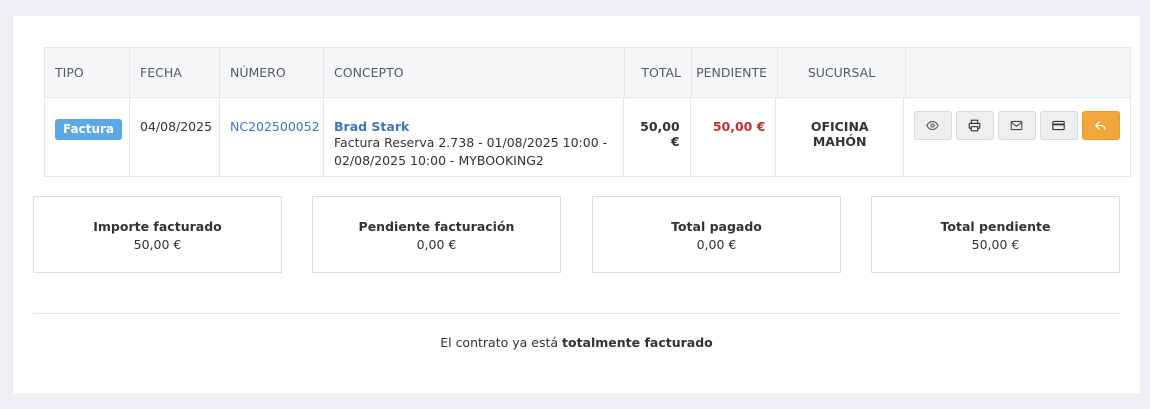  I want to click on header-pendiente: PENDIENTE, so click(735, 72).